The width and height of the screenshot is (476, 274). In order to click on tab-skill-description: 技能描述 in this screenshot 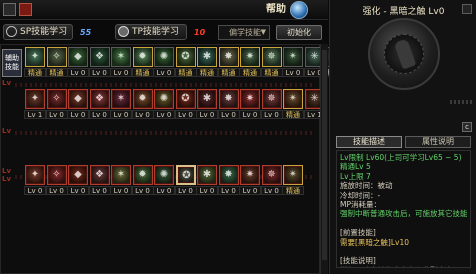, I will do `click(369, 142)`.